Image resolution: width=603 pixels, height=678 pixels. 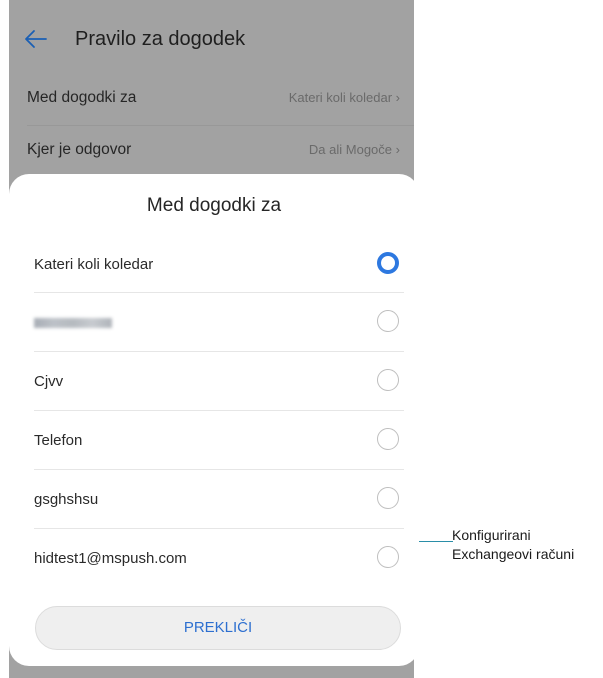 I want to click on setting-label: Med dogodki za, so click(x=82, y=97).